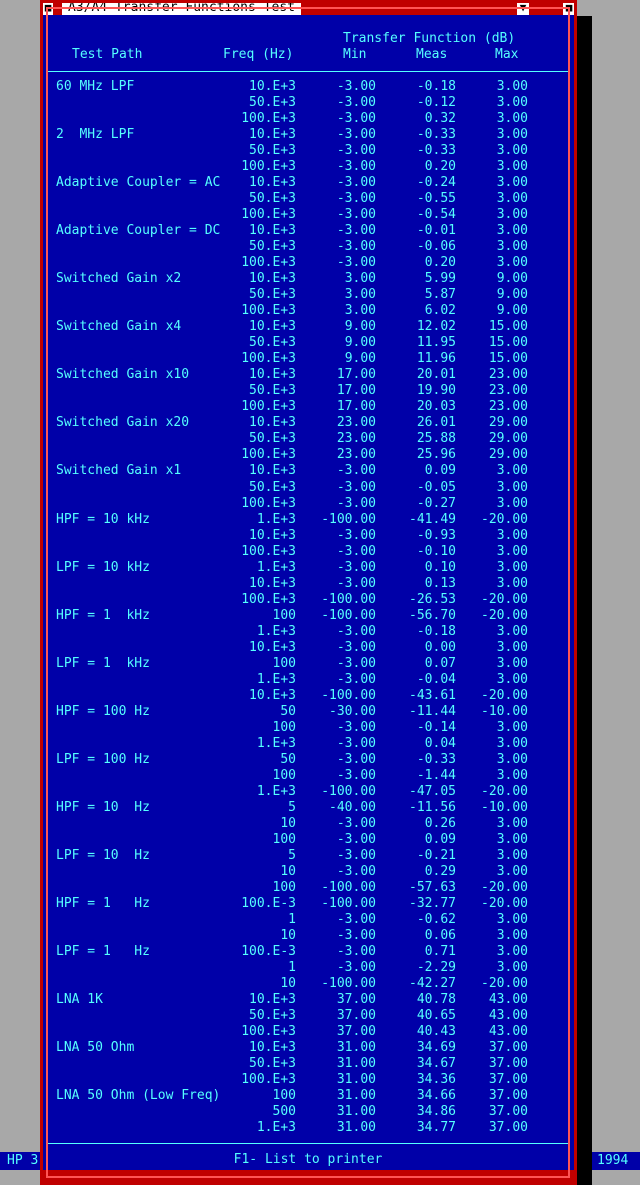 The image size is (640, 1185). What do you see at coordinates (436, 631) in the screenshot?
I see `cell-meas: -0.18` at bounding box center [436, 631].